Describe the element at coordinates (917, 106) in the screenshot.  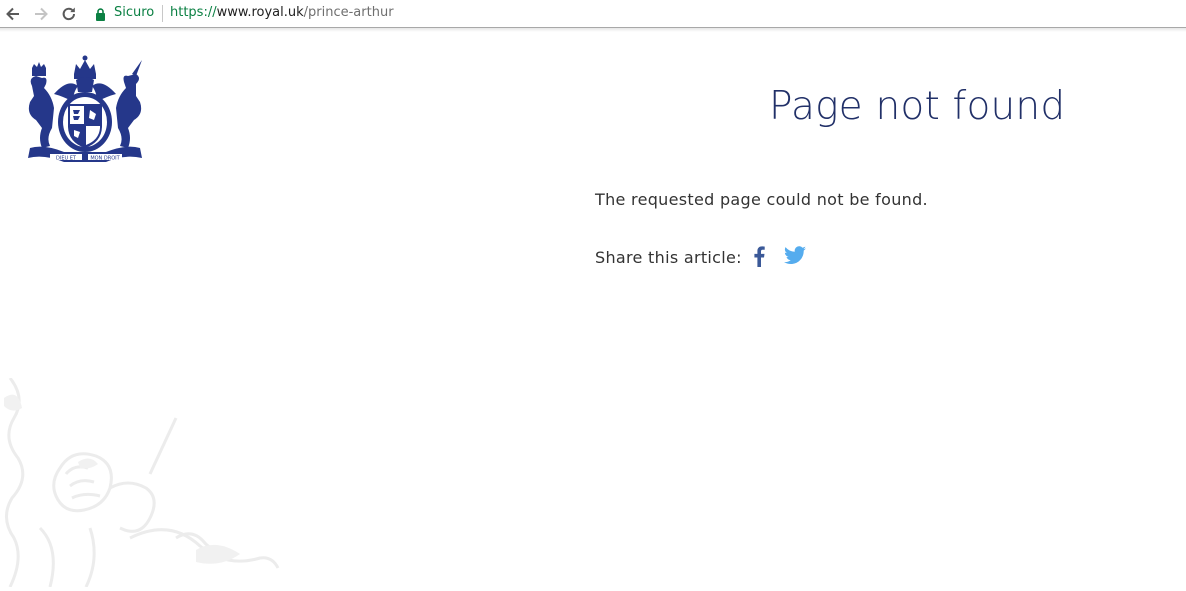
I see `page-title: Page not found` at that location.